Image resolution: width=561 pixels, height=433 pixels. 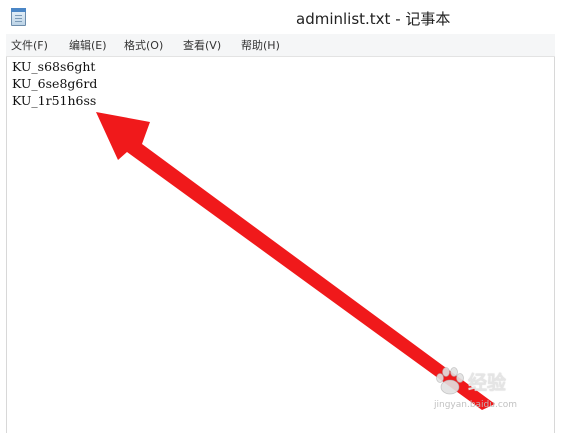 What do you see at coordinates (487, 383) in the screenshot?
I see `watermark-logo-text: 经验` at bounding box center [487, 383].